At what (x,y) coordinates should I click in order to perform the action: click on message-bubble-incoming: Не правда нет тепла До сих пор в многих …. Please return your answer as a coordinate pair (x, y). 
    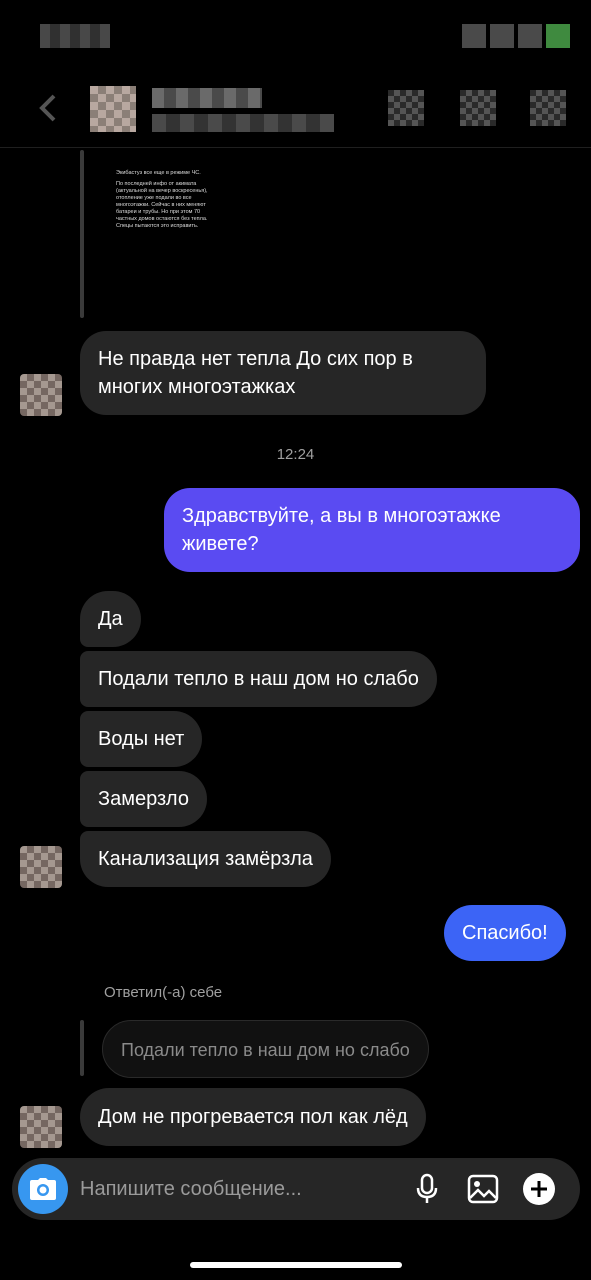
    Looking at the image, I should click on (283, 373).